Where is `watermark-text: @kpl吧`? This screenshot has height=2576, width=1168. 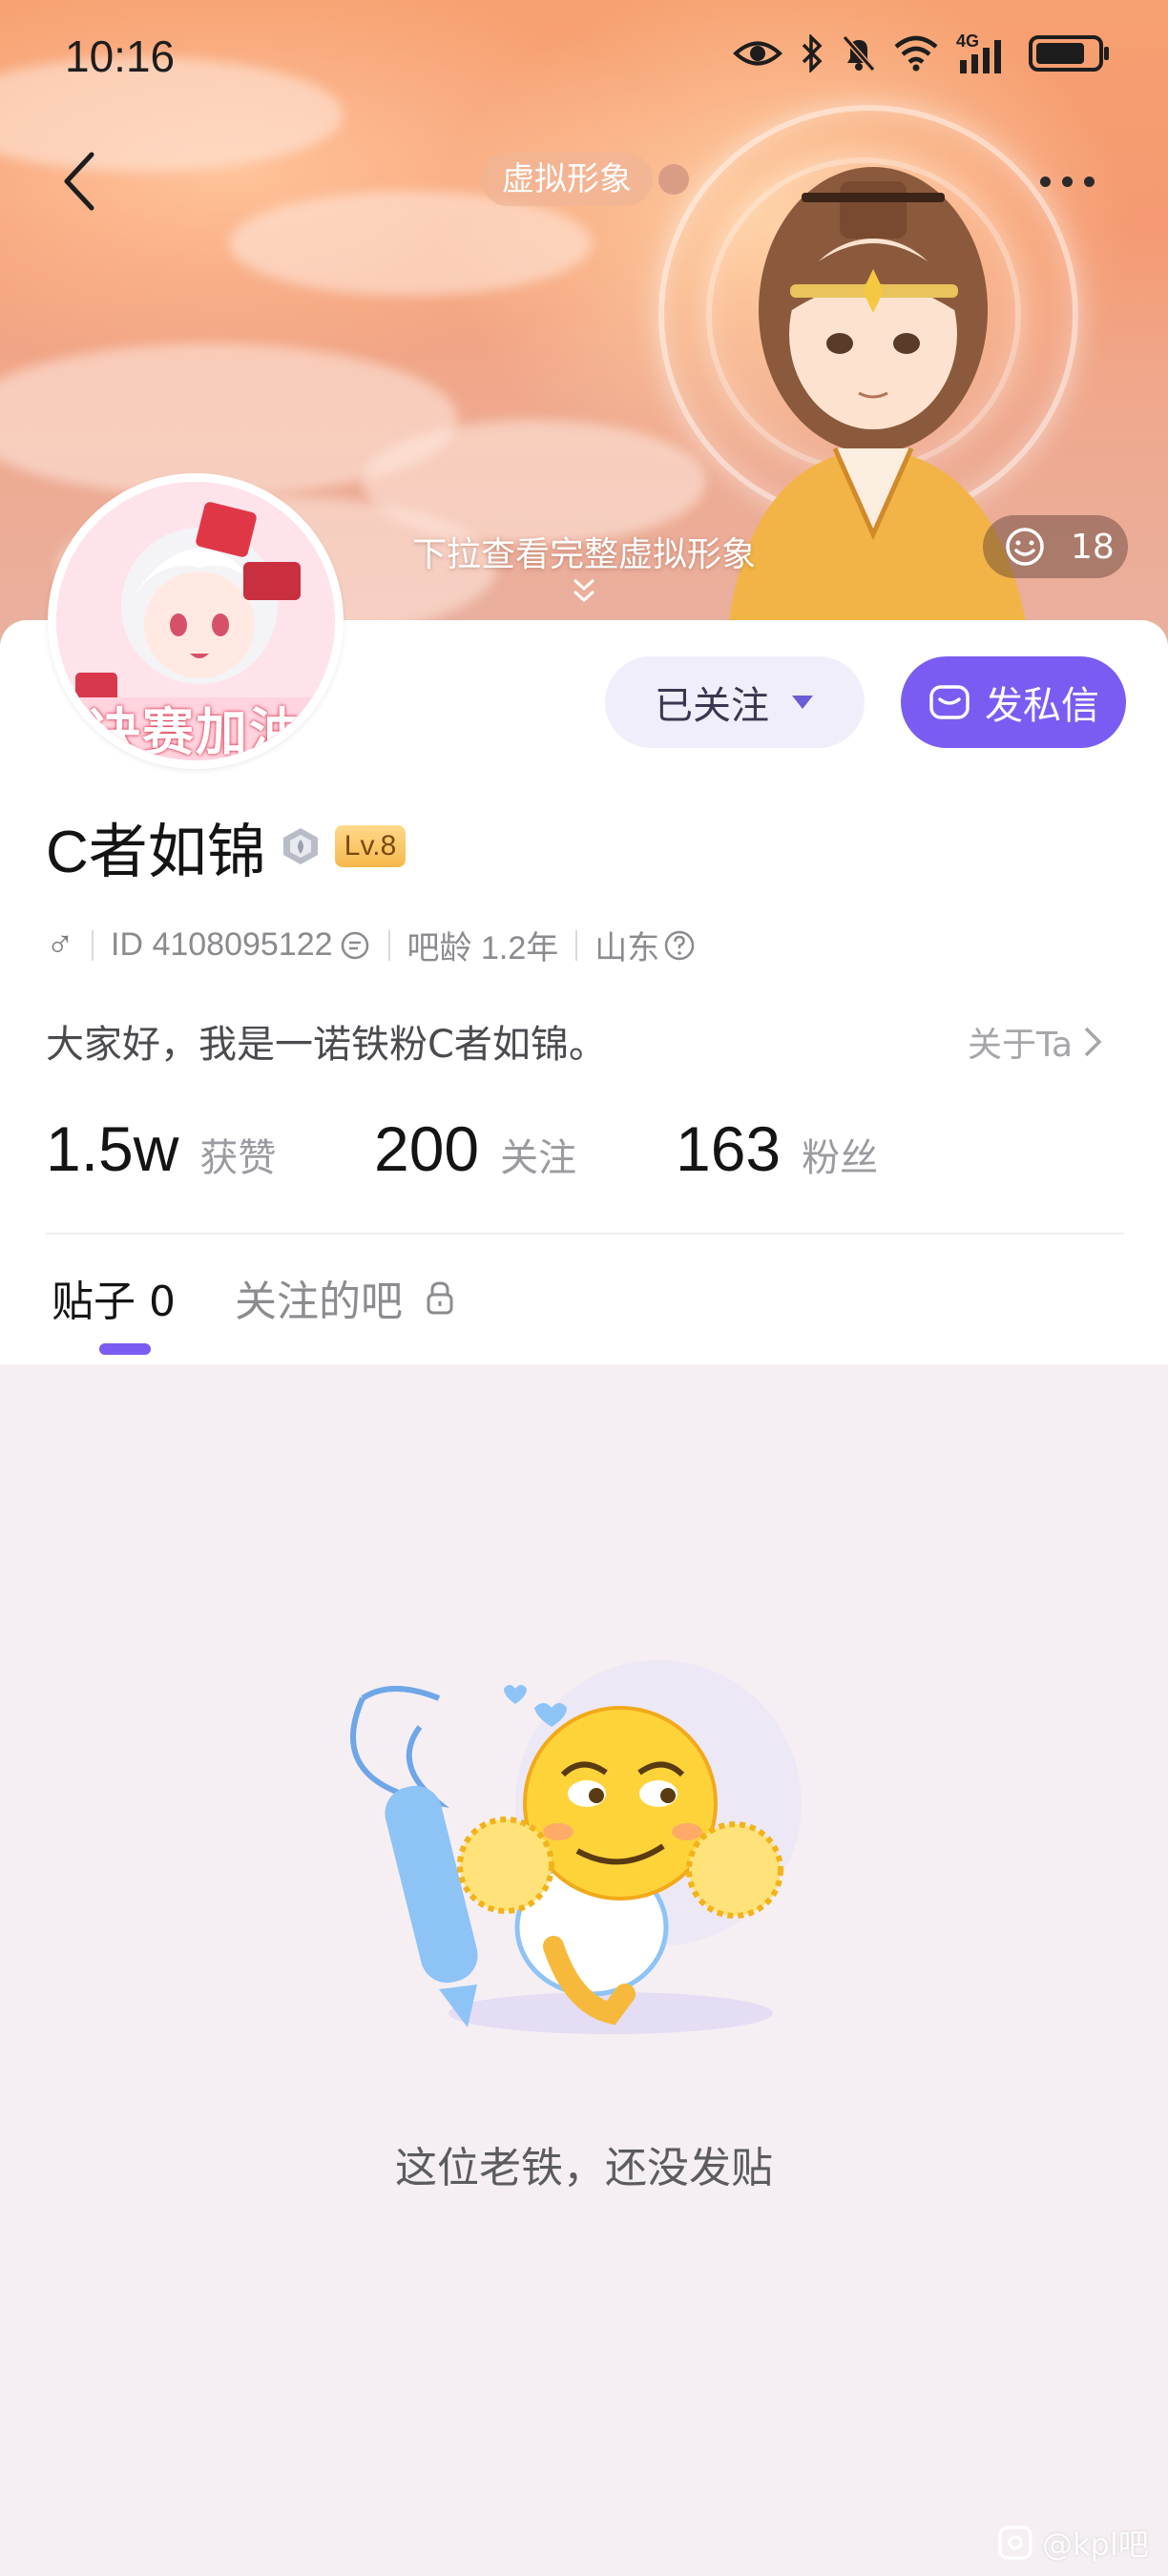
watermark-text: @kpl吧 is located at coordinates (1095, 2544).